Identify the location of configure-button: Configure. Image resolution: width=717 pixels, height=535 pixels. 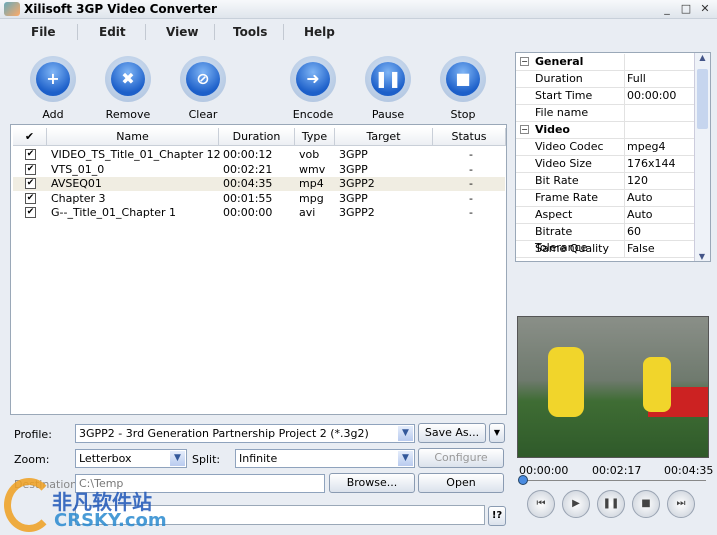
(461, 458).